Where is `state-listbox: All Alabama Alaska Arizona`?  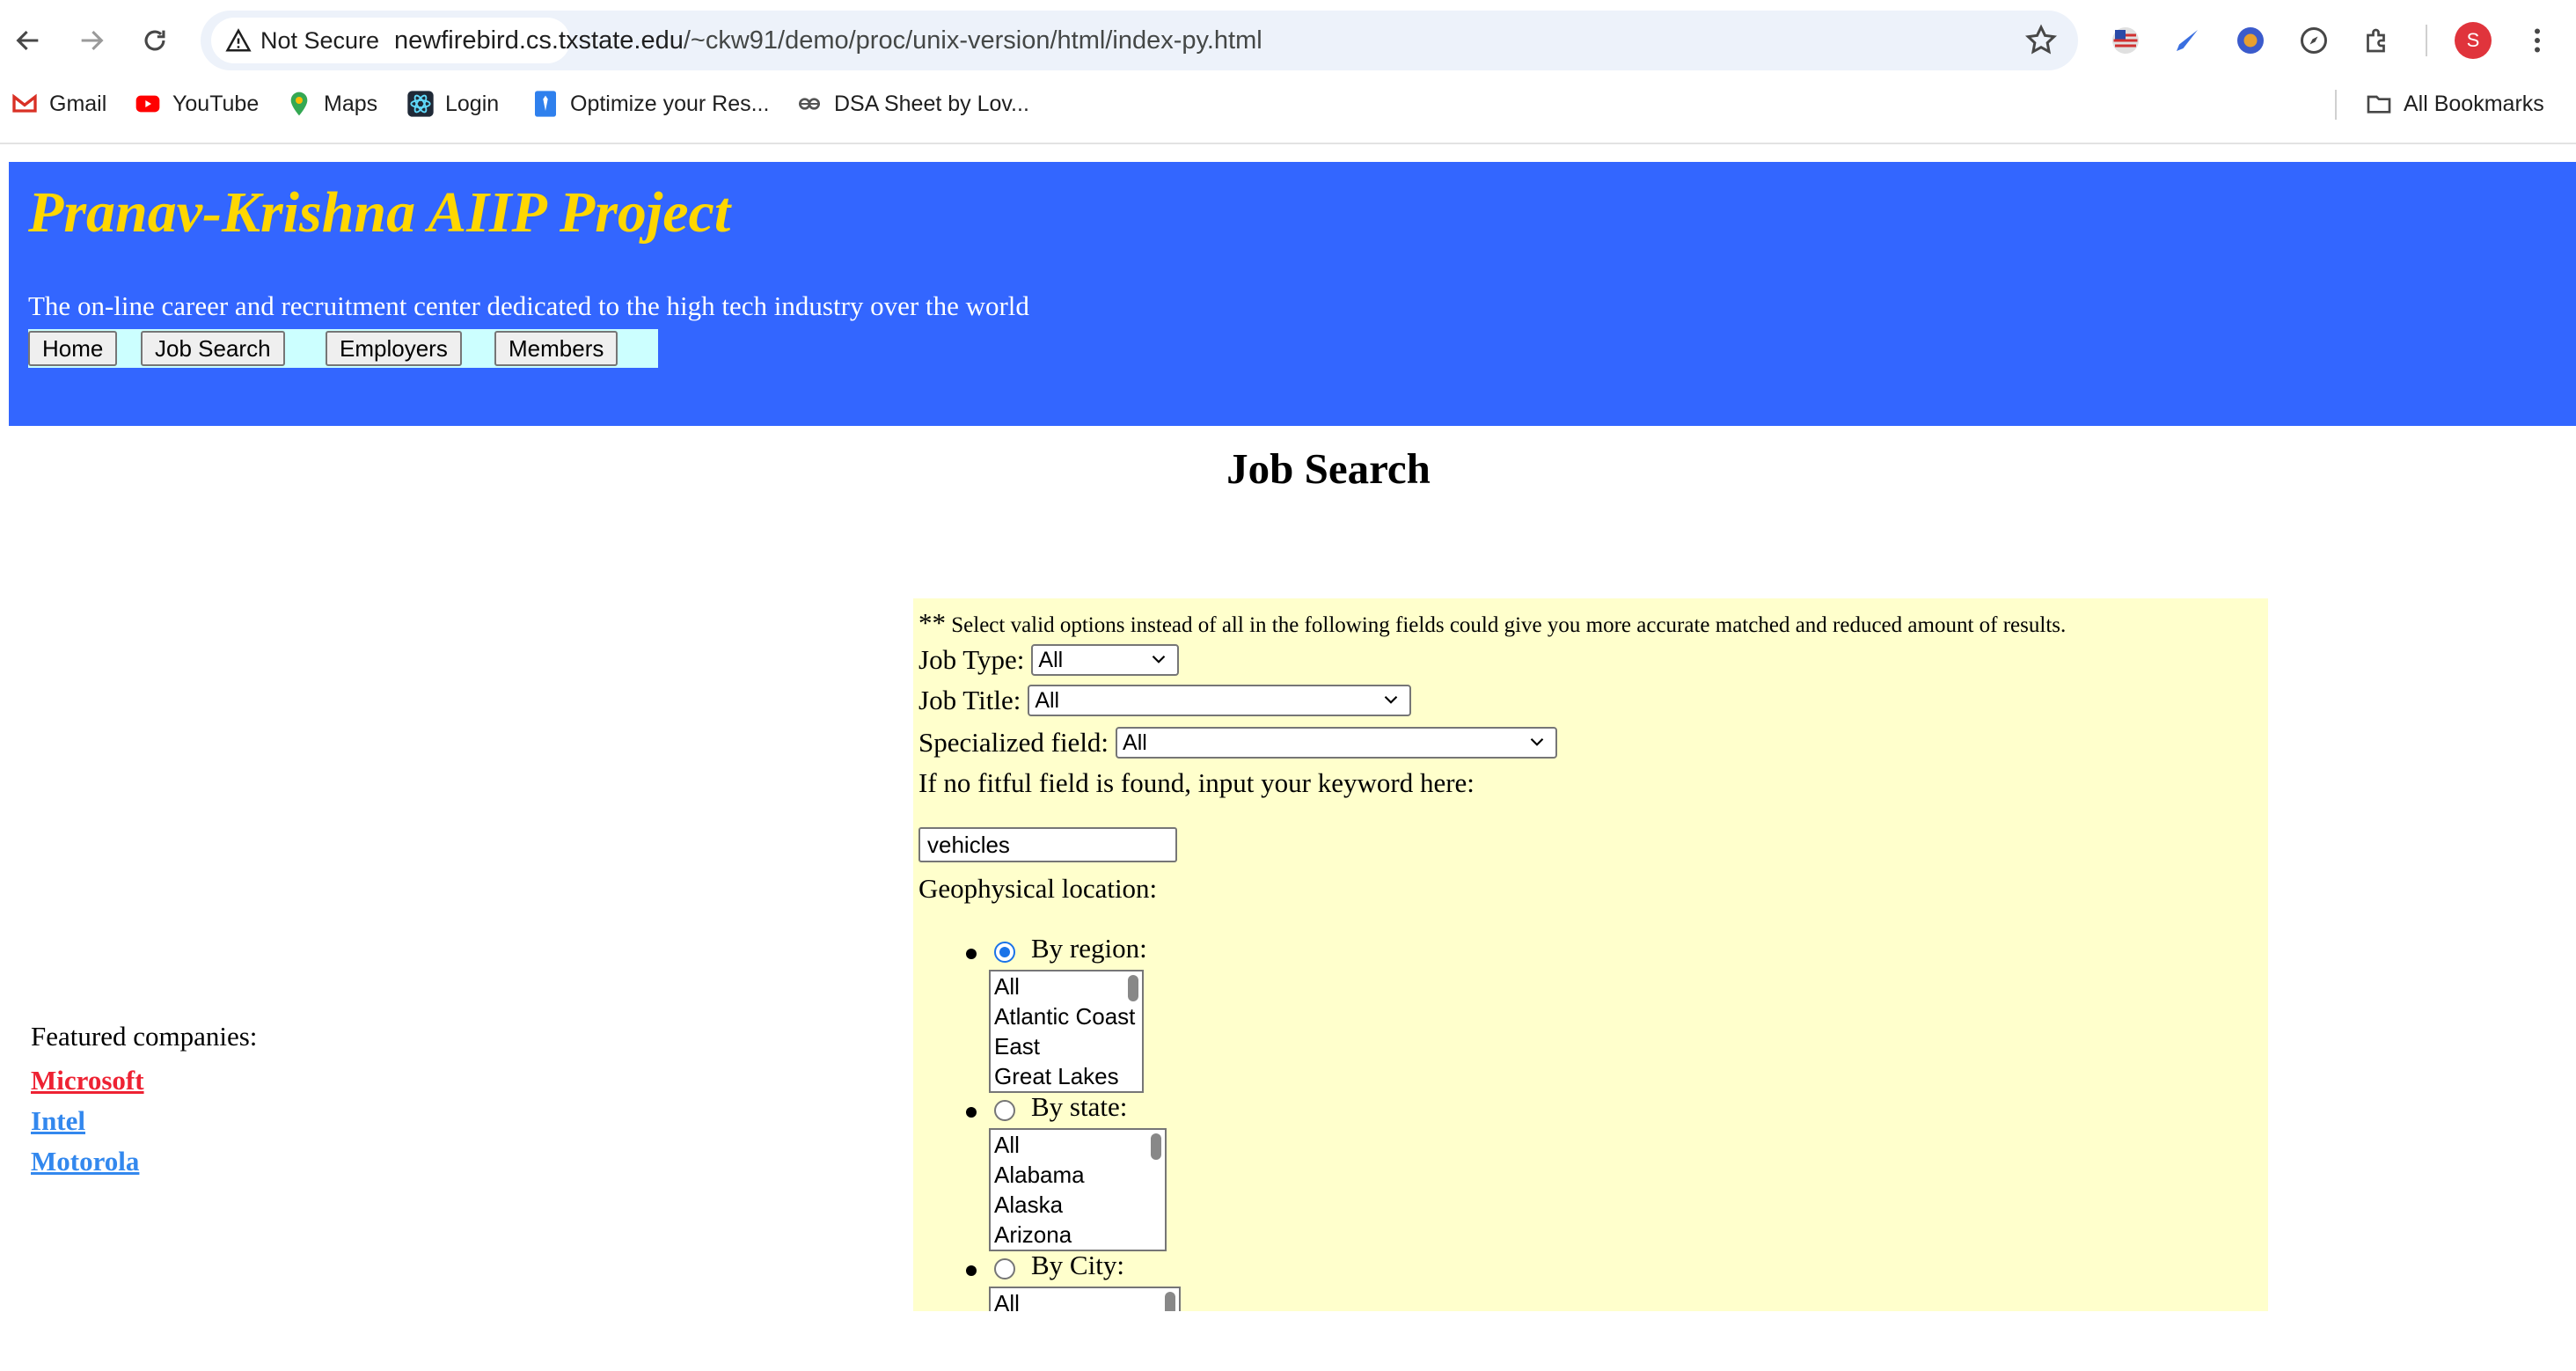 state-listbox: All Alabama Alaska Arizona is located at coordinates (1078, 1189).